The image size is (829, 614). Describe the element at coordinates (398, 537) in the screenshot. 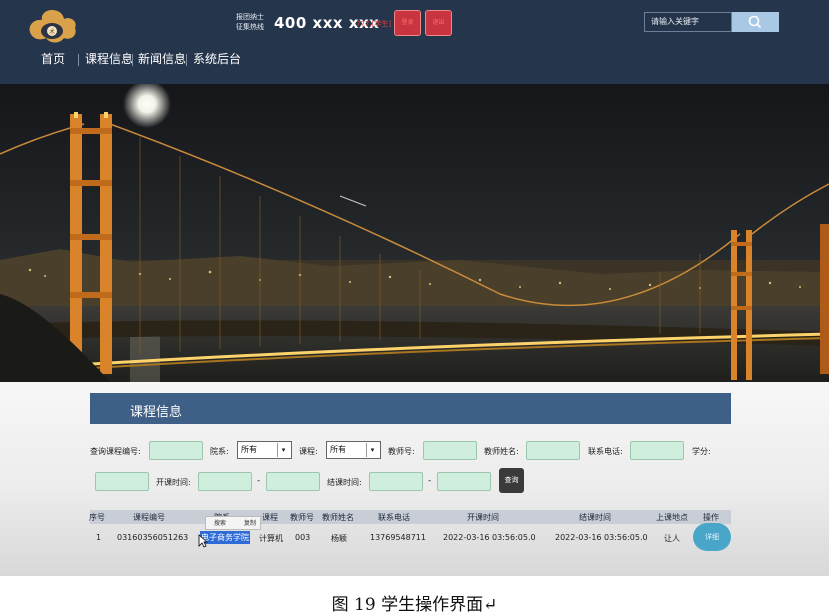

I see `cell-phone: 13769548711` at that location.